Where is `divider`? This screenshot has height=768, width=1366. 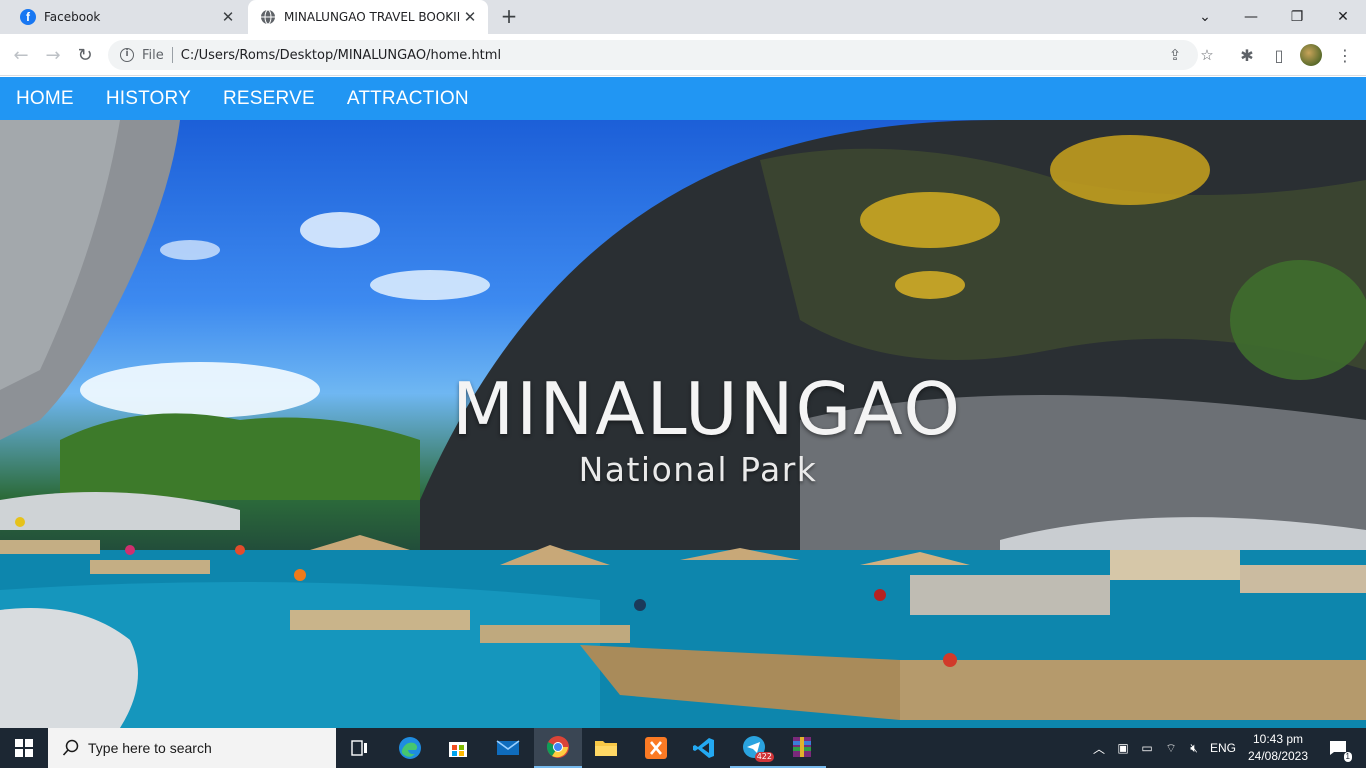 divider is located at coordinates (172, 55).